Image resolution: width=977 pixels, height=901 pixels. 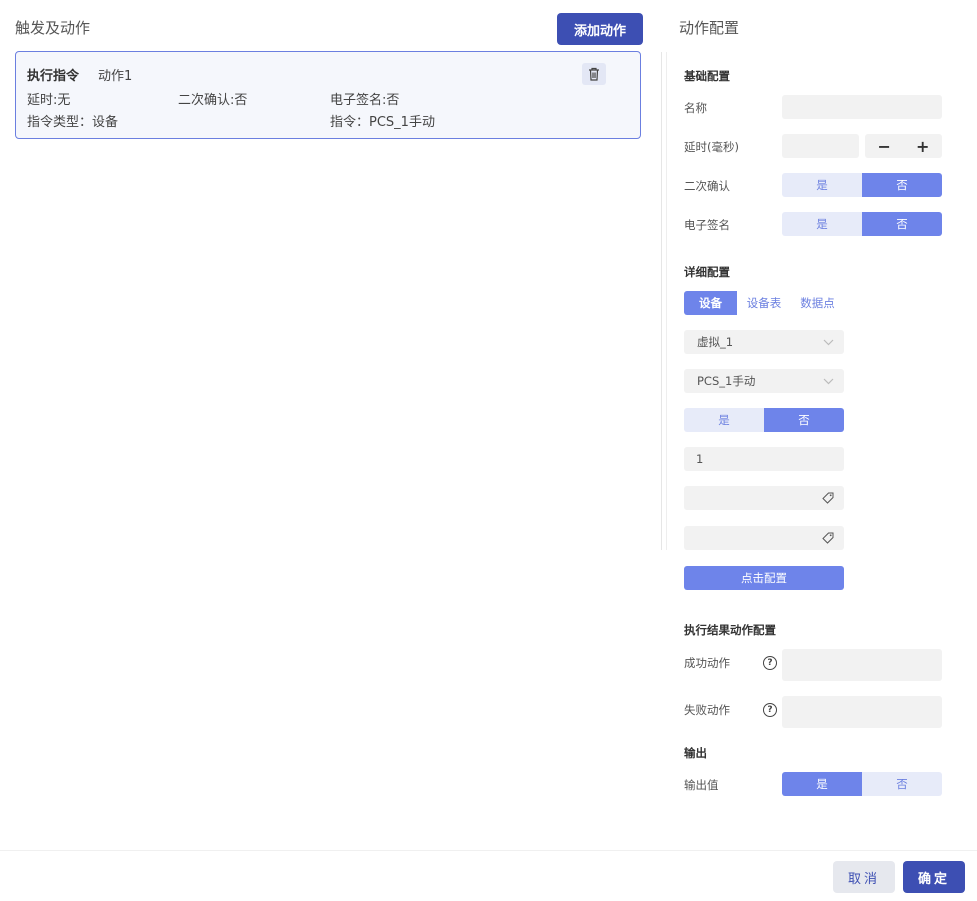 I want to click on value-input: 1, so click(x=764, y=459).